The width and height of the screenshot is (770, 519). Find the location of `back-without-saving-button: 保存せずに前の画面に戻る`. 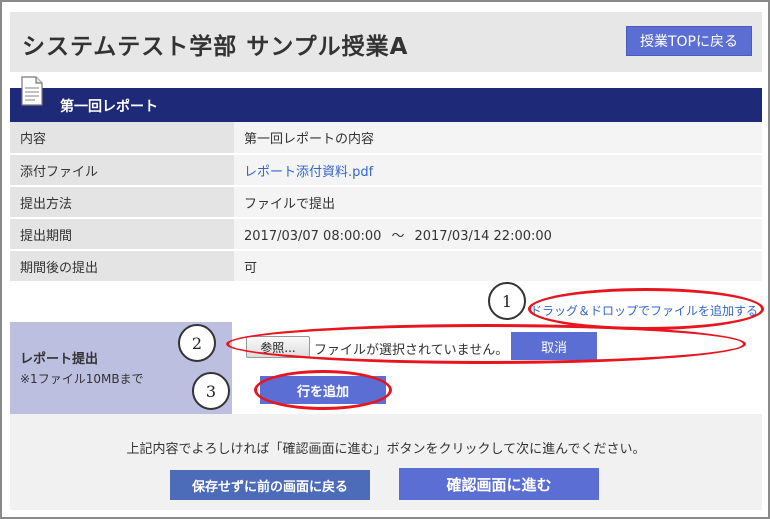

back-without-saving-button: 保存せずに前の画面に戻る is located at coordinates (270, 485).